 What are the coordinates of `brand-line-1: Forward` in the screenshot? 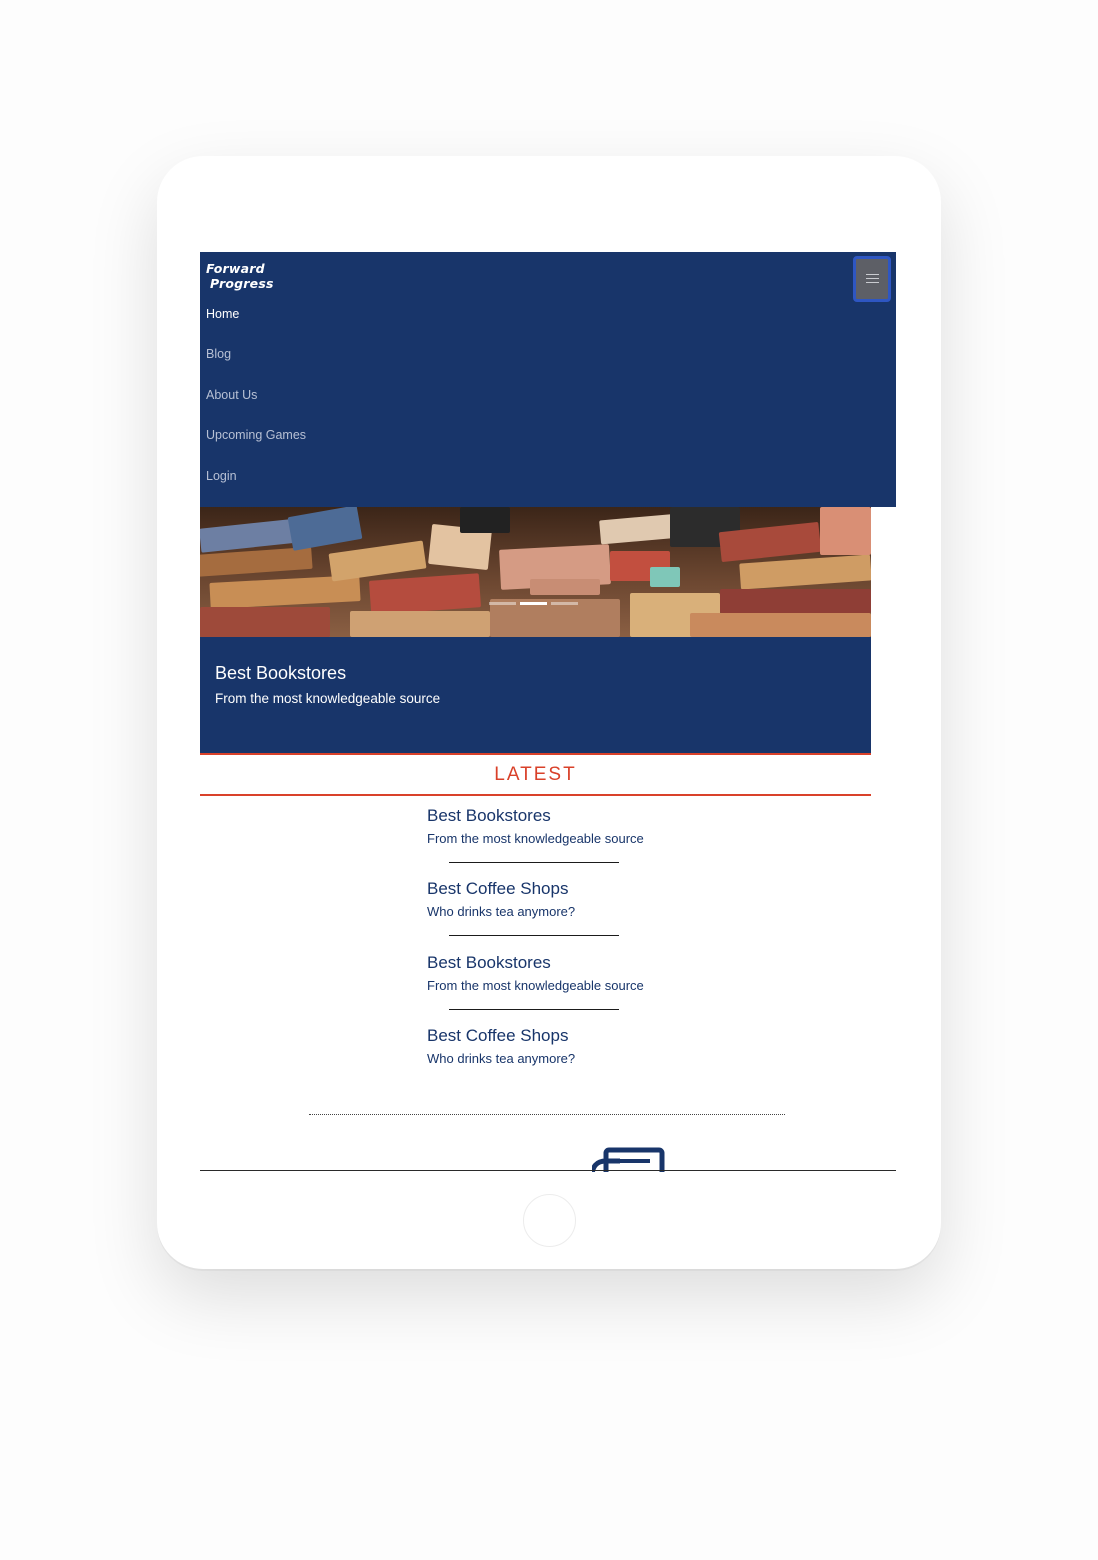 It's located at (235, 268).